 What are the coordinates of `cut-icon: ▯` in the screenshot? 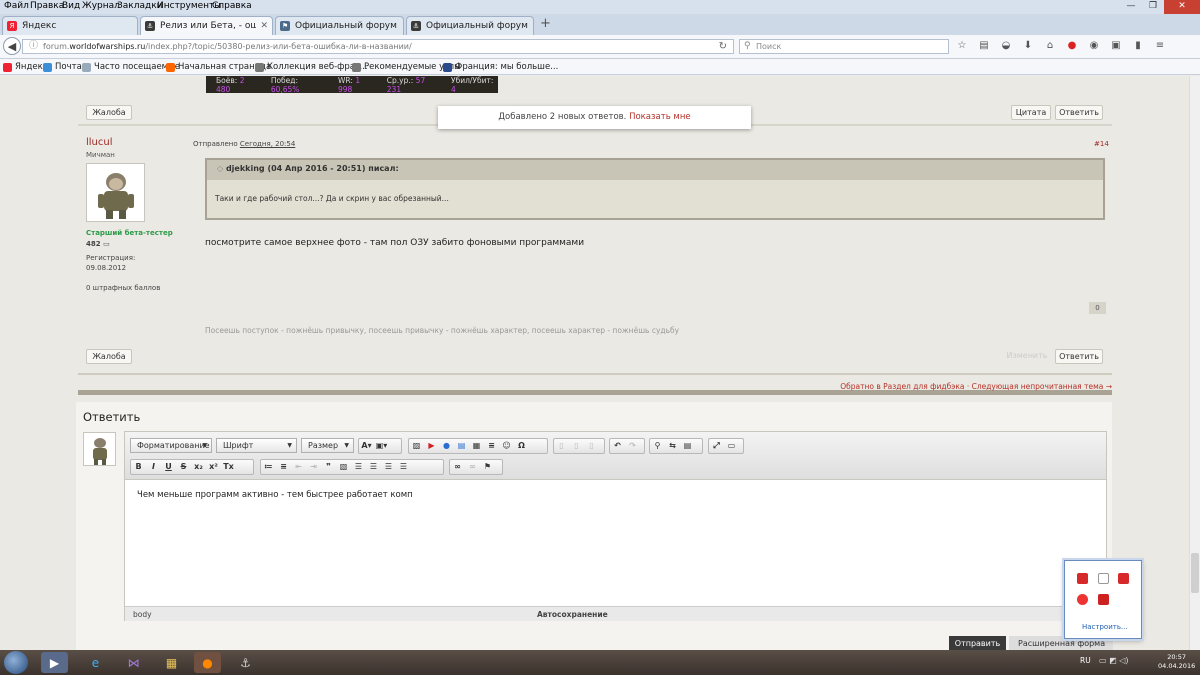 It's located at (561, 446).